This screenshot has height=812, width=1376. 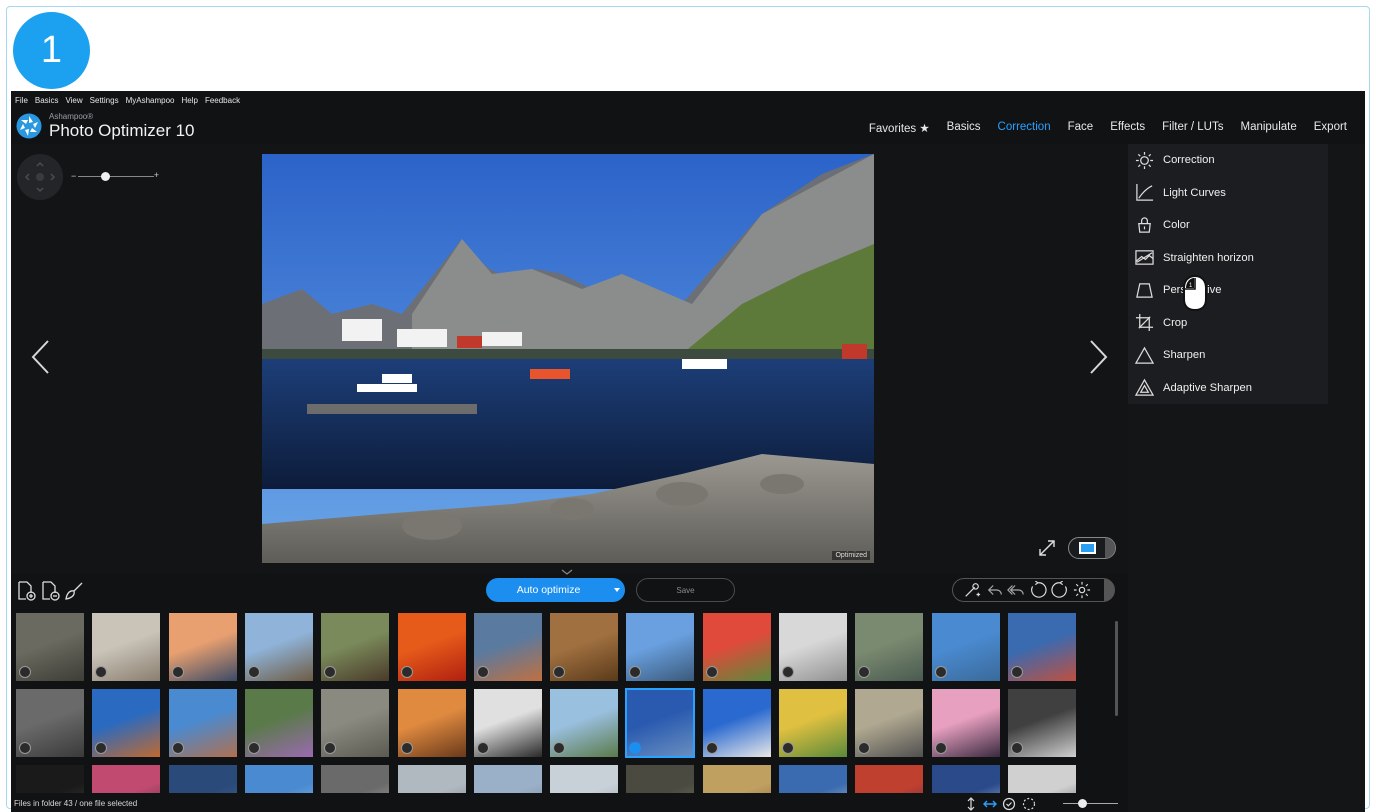 I want to click on zoom-minus: −, so click(x=73, y=176).